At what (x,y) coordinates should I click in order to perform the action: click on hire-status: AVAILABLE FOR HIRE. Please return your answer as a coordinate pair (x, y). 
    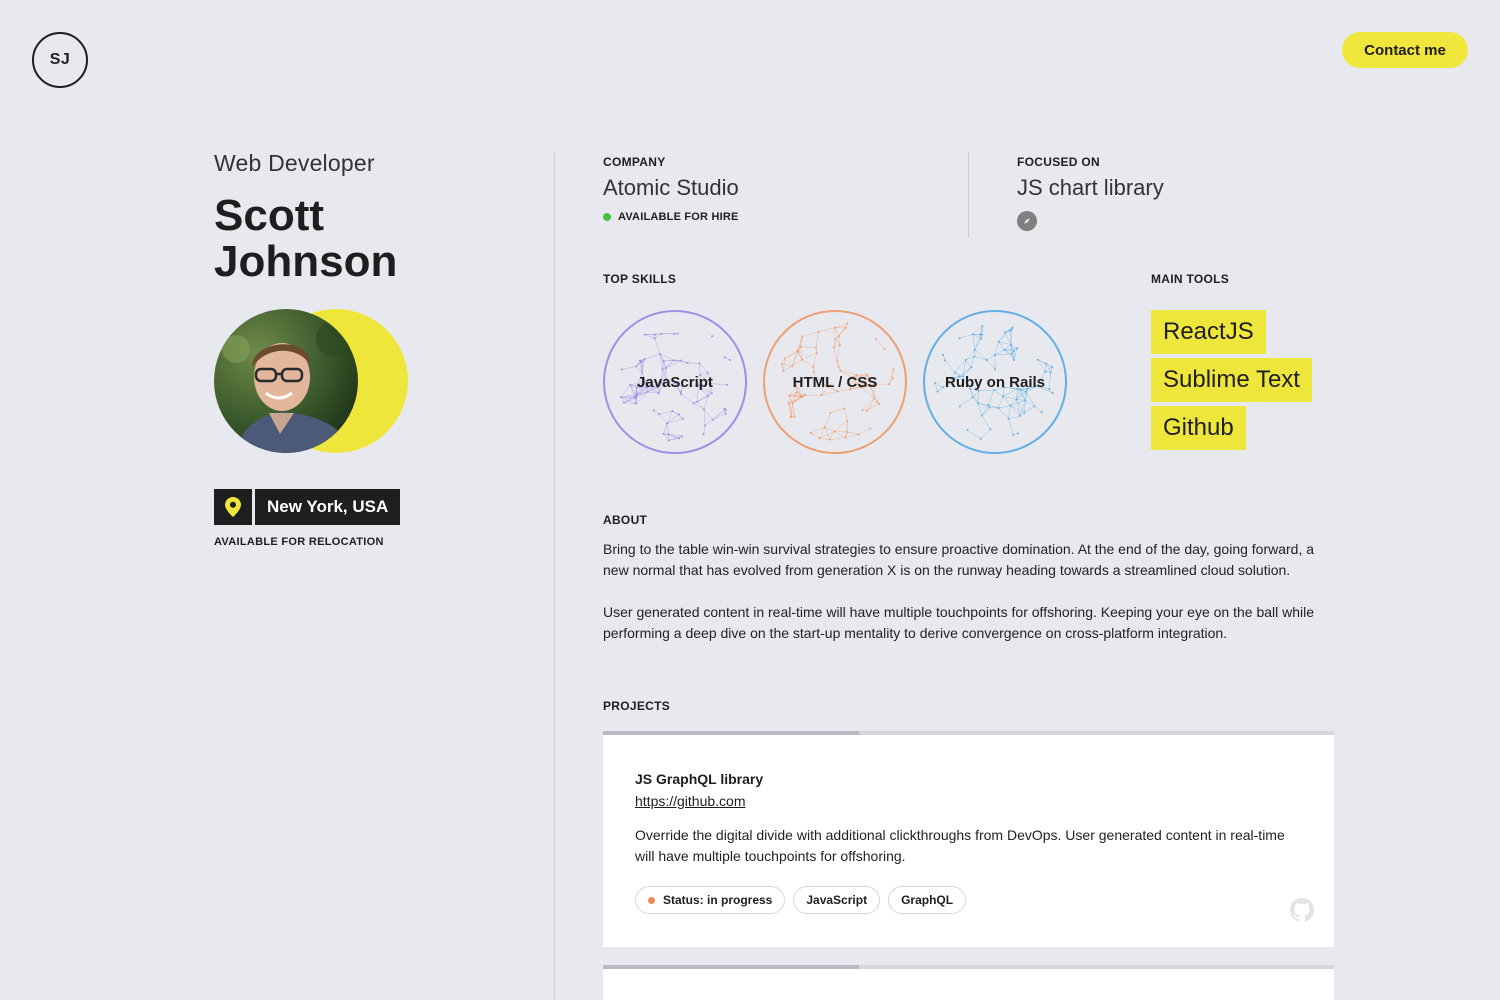
    Looking at the image, I should click on (671, 217).